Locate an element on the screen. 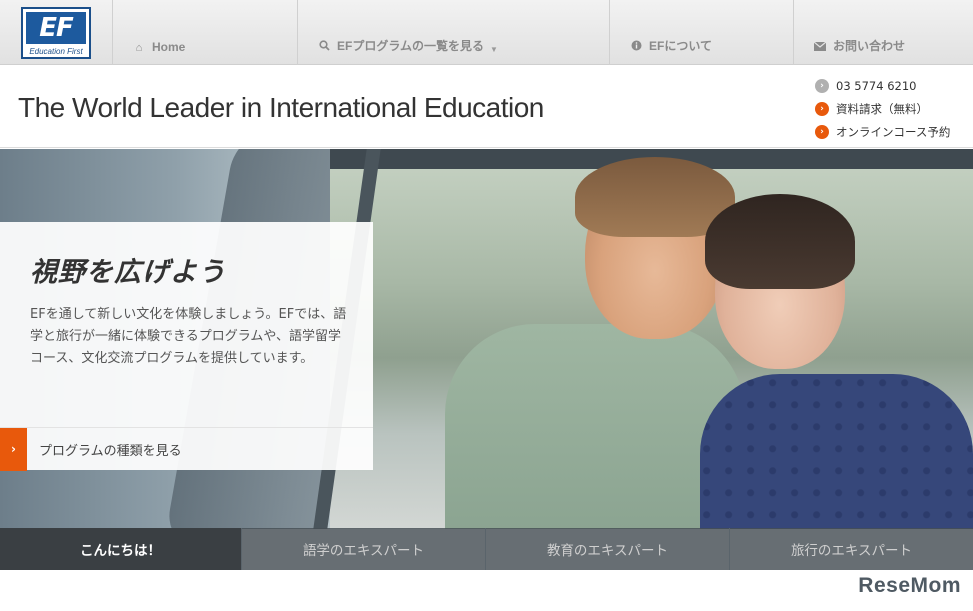 The height and width of the screenshot is (611, 973). view-programs-label: プログラムの種類を見る is located at coordinates (110, 451).